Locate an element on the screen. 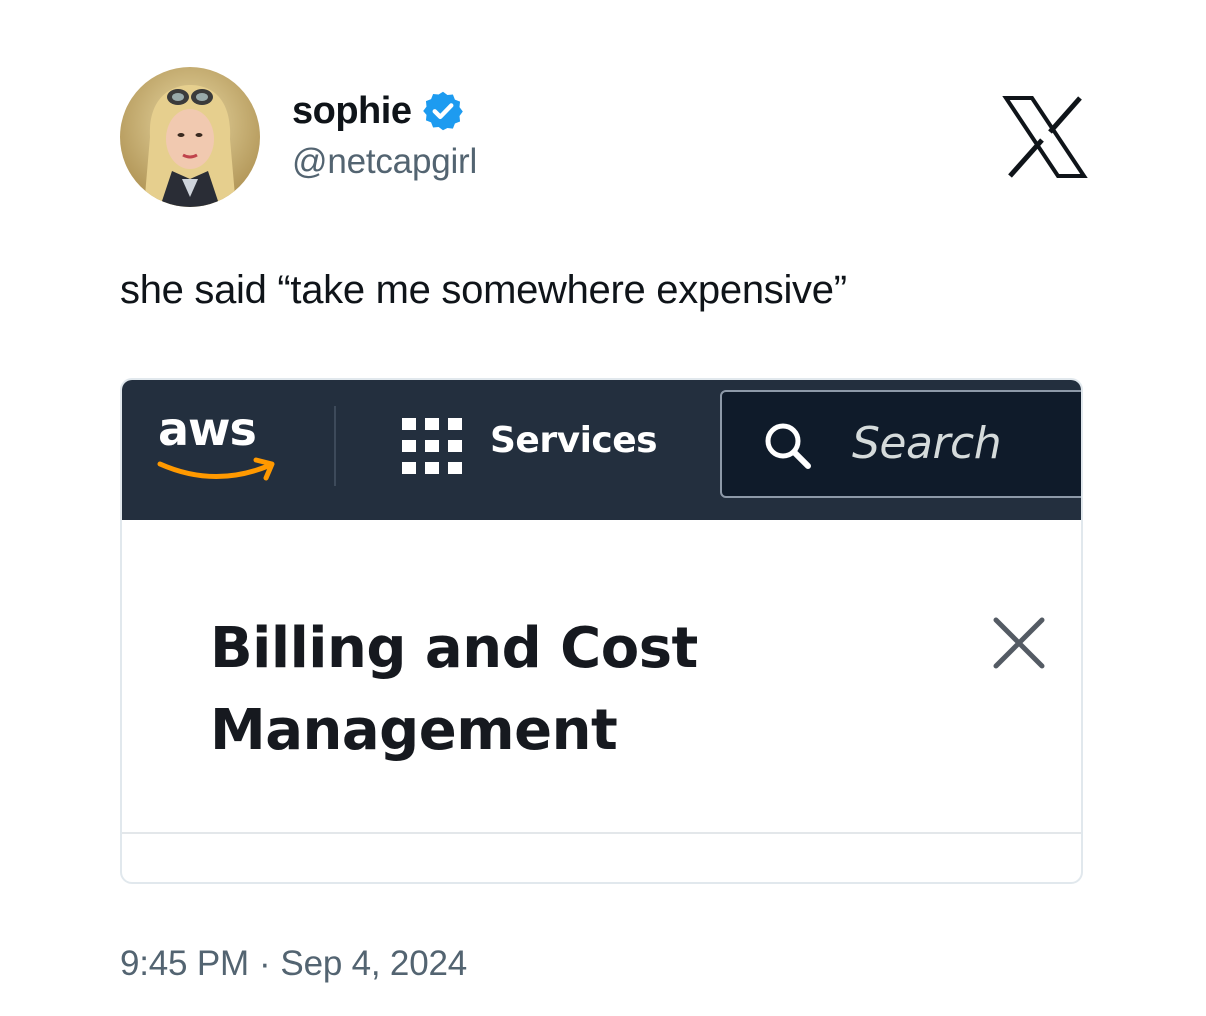 The image size is (1206, 1016). search-placeholder: Search is located at coordinates (927, 443).